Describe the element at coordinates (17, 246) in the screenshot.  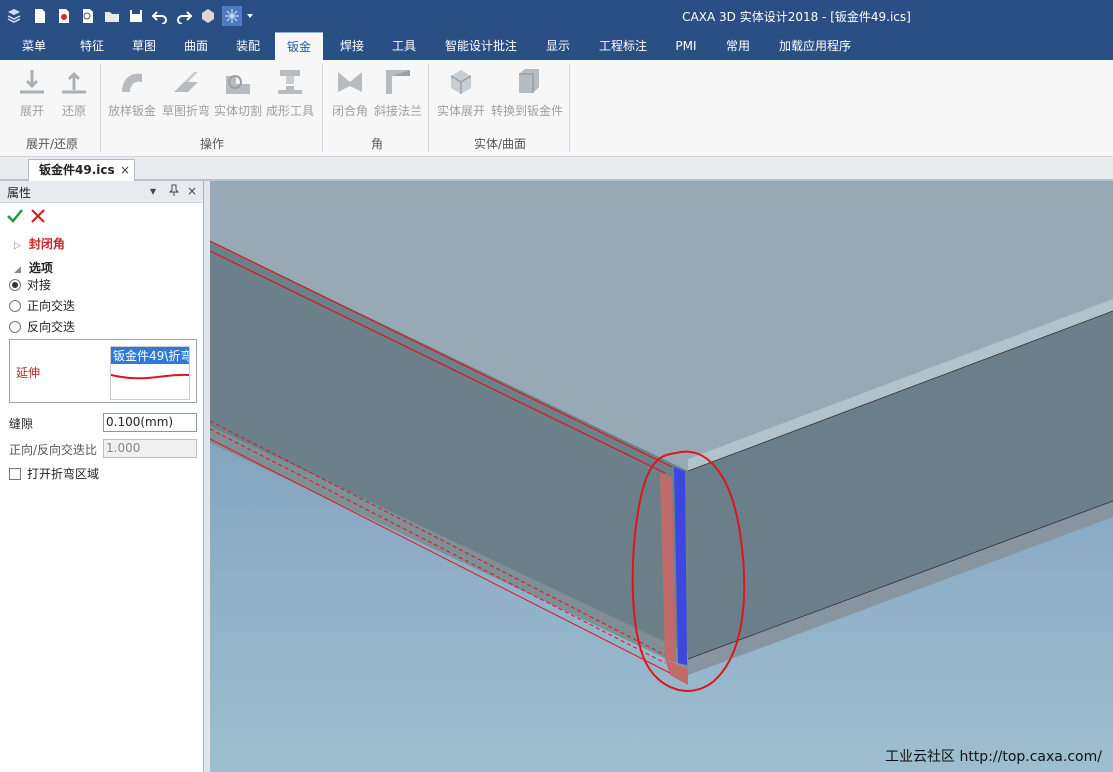
I see `expand-arrow-icon: ▷` at that location.